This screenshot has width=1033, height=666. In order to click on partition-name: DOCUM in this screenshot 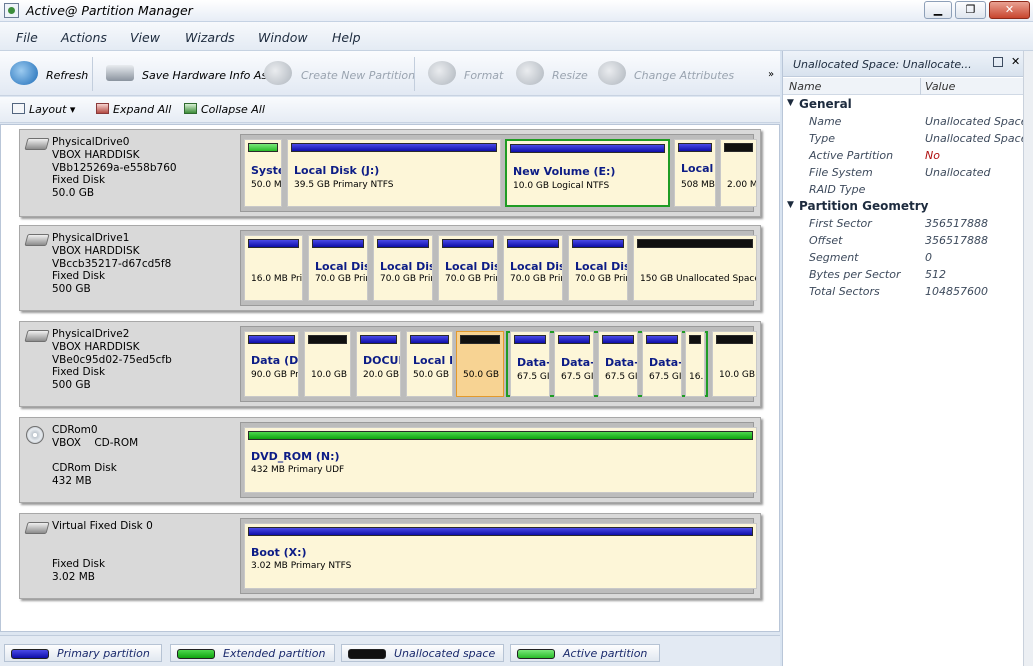, I will do `click(381, 360)`.